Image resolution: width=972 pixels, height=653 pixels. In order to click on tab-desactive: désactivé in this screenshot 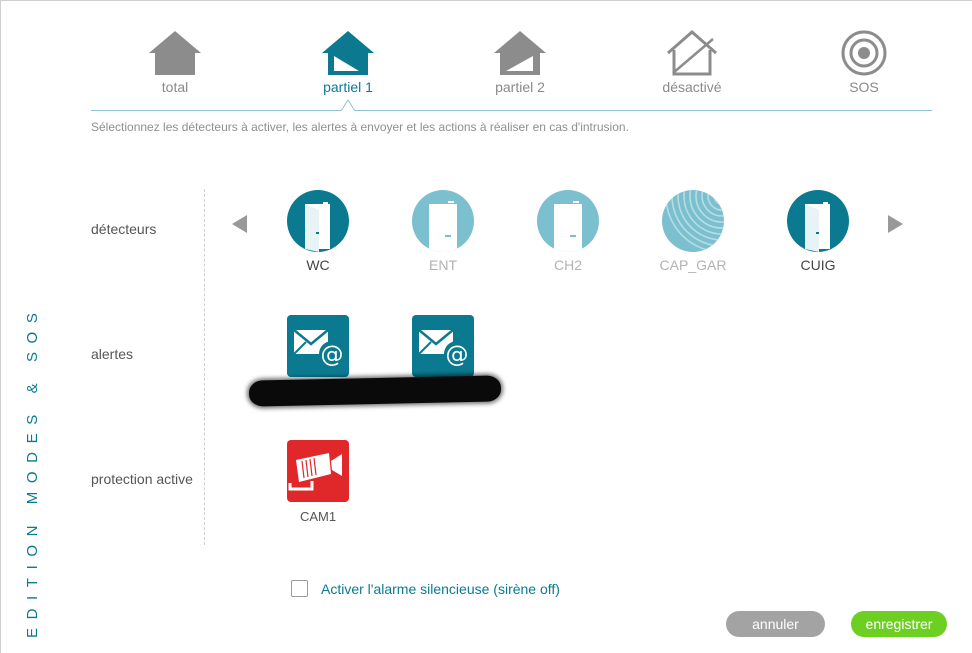, I will do `click(692, 62)`.